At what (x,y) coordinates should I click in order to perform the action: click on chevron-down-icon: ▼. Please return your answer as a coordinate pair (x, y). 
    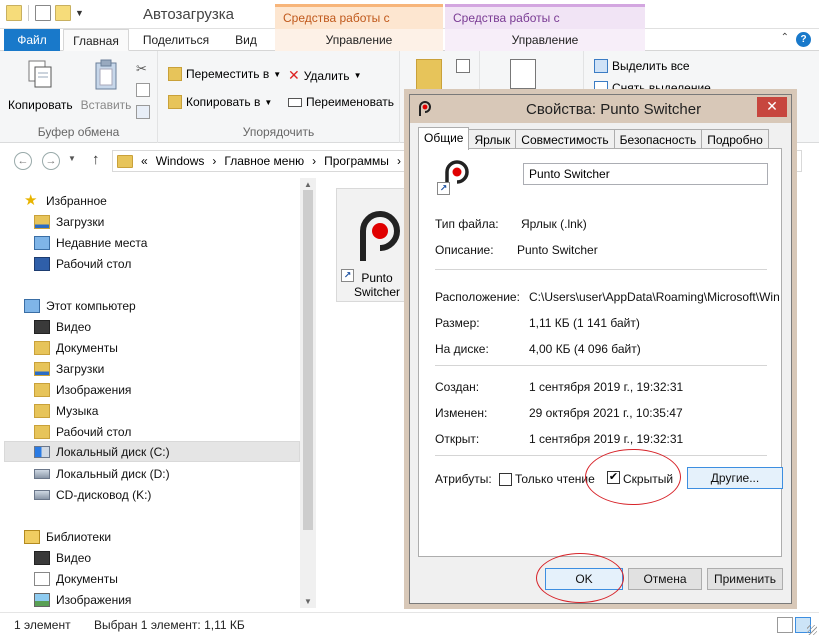
    Looking at the image, I should click on (79, 13).